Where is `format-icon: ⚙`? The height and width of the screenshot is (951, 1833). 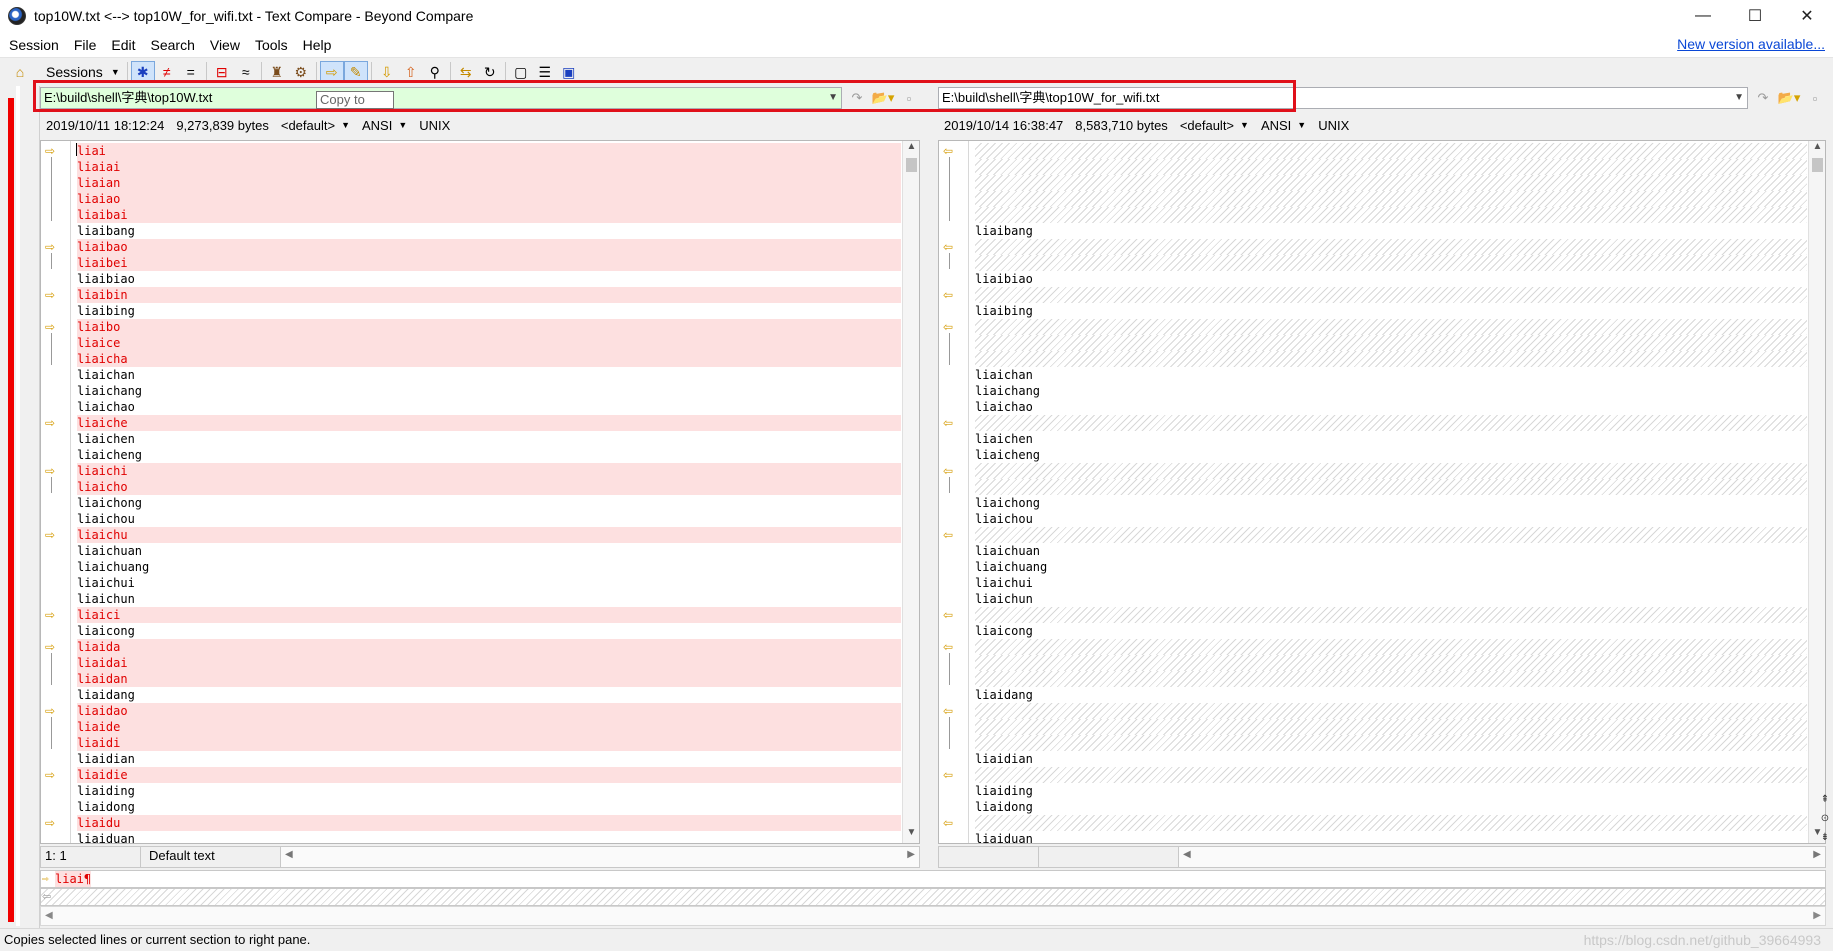
format-icon: ⚙ is located at coordinates (301, 72).